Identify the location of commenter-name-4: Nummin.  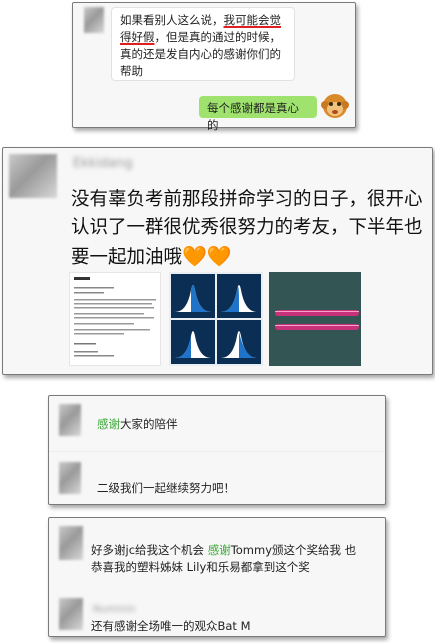
(114, 609).